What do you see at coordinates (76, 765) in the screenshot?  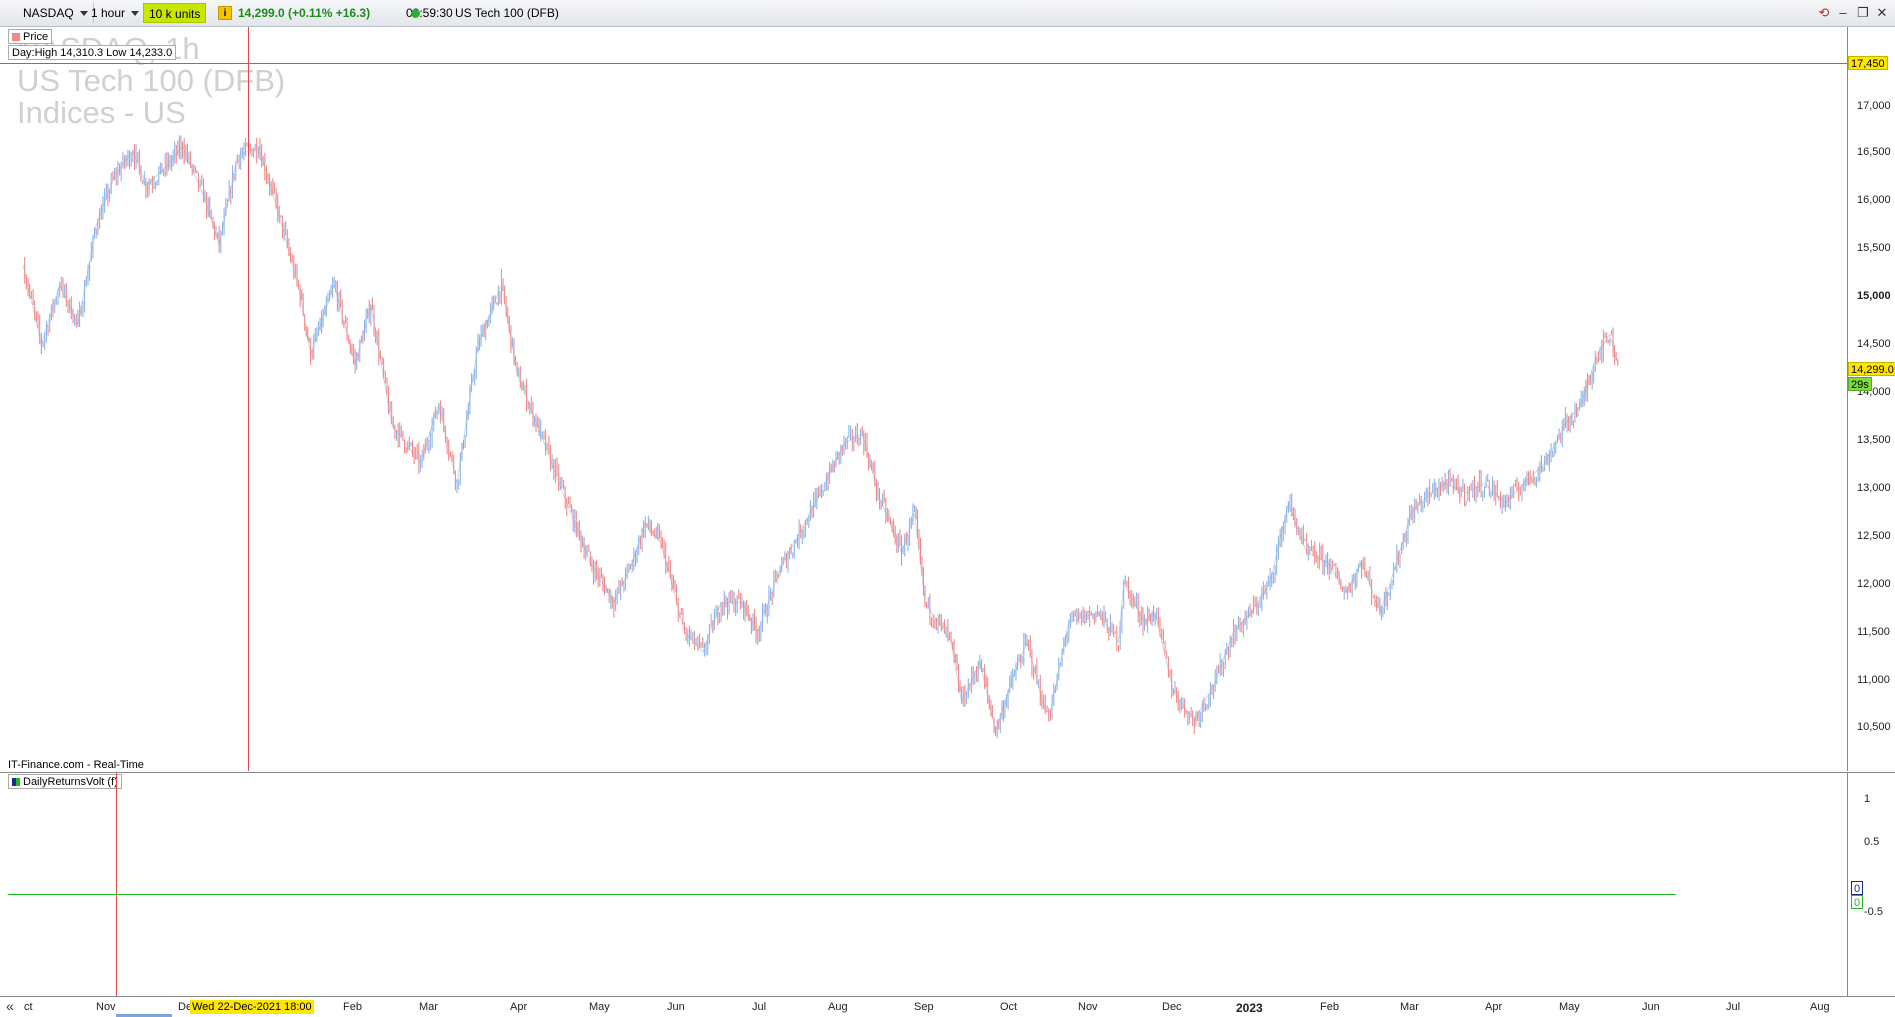 I see `data-source-label: IT-Finance.com - Real-Time` at bounding box center [76, 765].